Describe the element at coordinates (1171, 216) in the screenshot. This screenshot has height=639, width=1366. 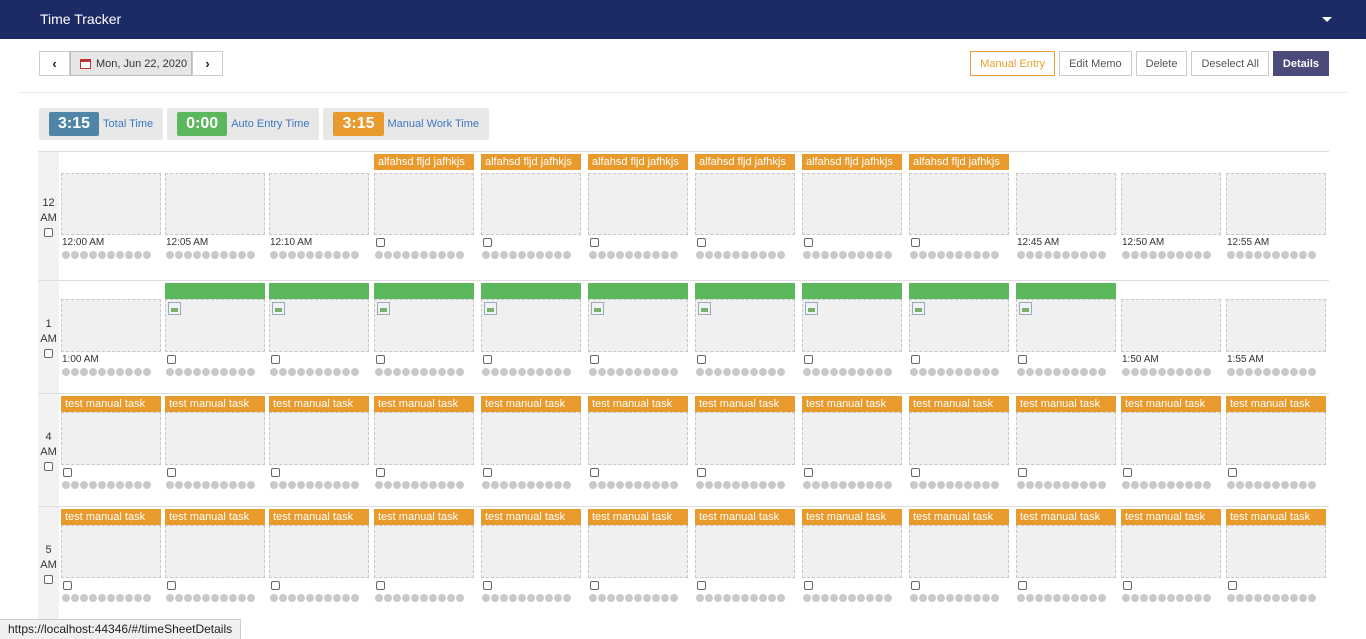
I see `time-slot: 12:50 AM` at that location.